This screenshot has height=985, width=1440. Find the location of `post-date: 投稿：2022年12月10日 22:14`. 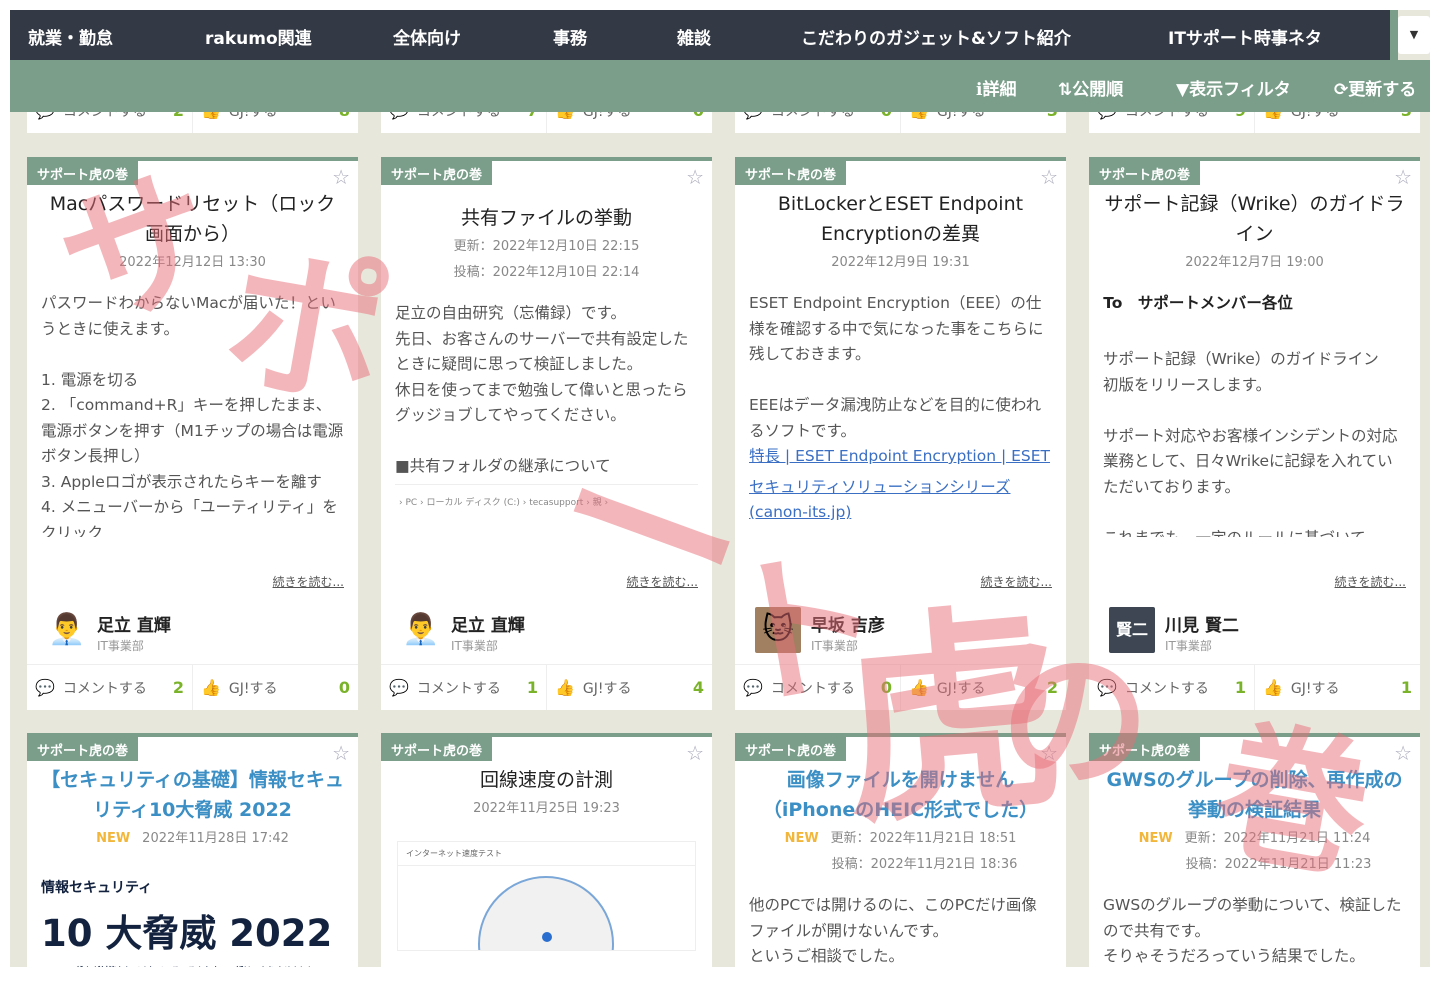

post-date: 投稿：2022年12月10日 22:14 is located at coordinates (546, 273).